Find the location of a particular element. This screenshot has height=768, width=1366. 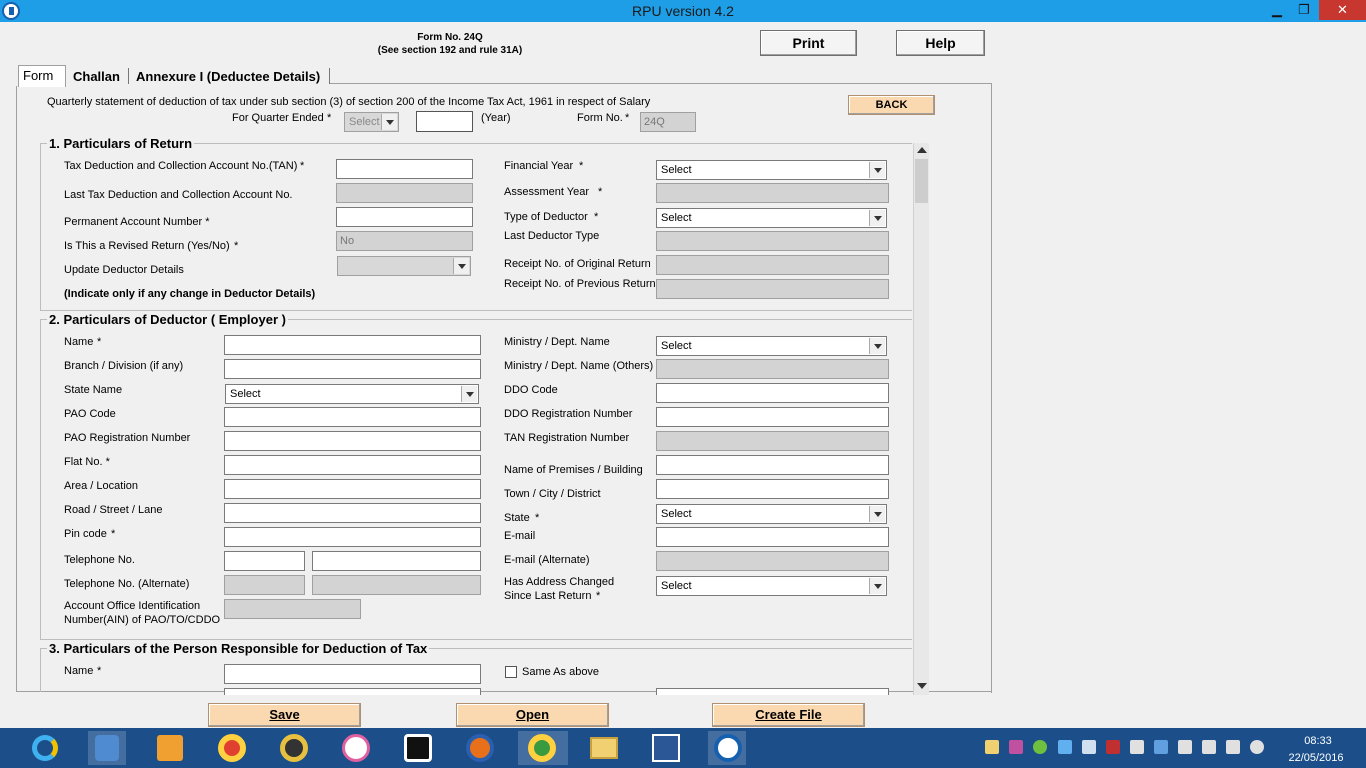

receipt-original-field is located at coordinates (772, 265).